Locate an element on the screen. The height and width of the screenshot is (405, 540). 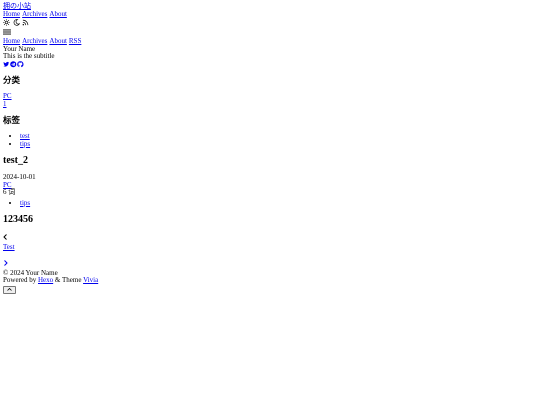
rss-icon is located at coordinates (25, 22).